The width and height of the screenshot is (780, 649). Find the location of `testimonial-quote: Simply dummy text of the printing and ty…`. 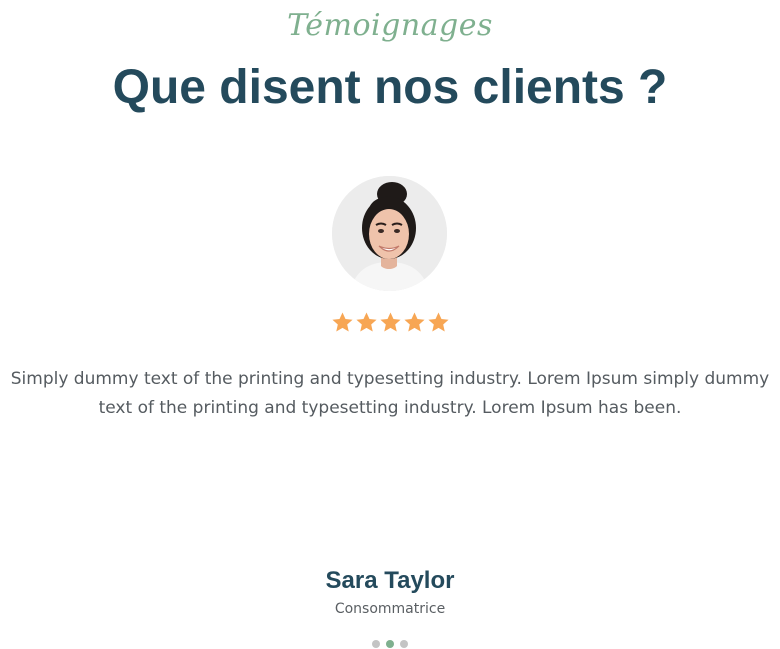

testimonial-quote: Simply dummy text of the printing and ty… is located at coordinates (390, 393).